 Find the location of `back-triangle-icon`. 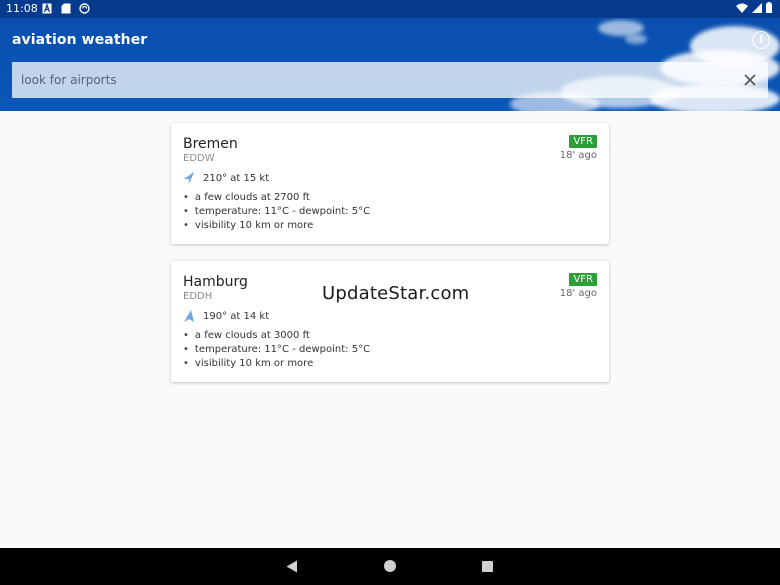

back-triangle-icon is located at coordinates (292, 566).